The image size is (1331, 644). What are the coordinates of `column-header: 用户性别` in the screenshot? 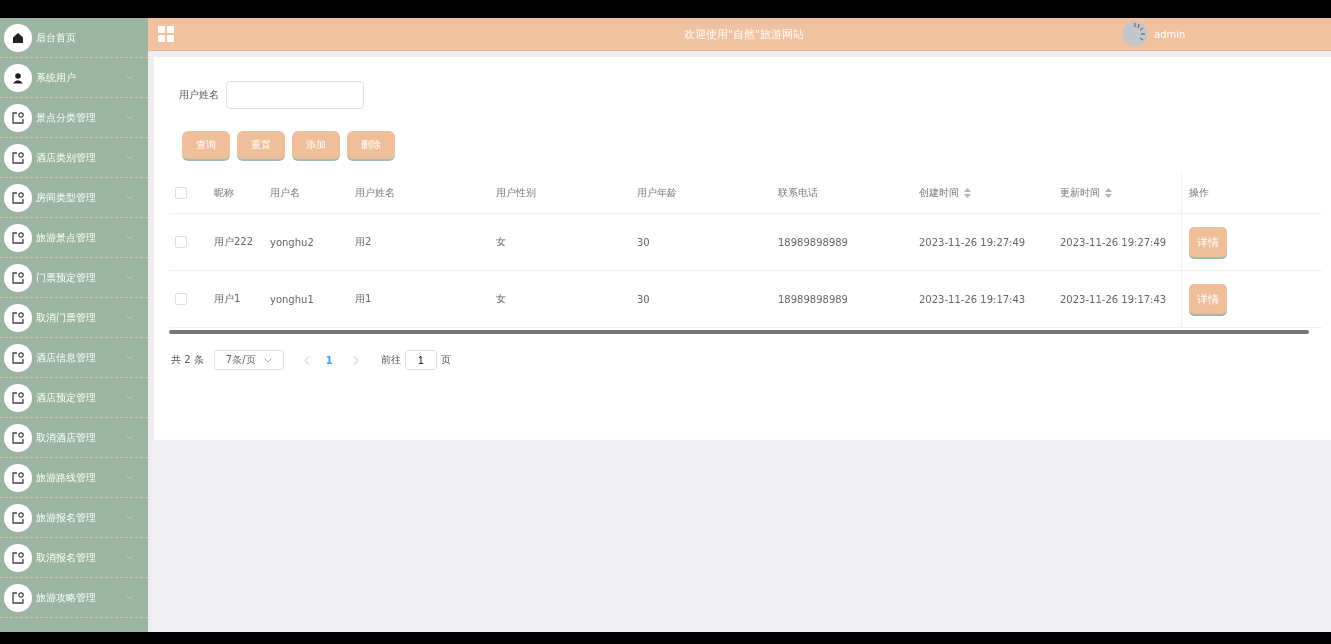 It's located at (516, 193).